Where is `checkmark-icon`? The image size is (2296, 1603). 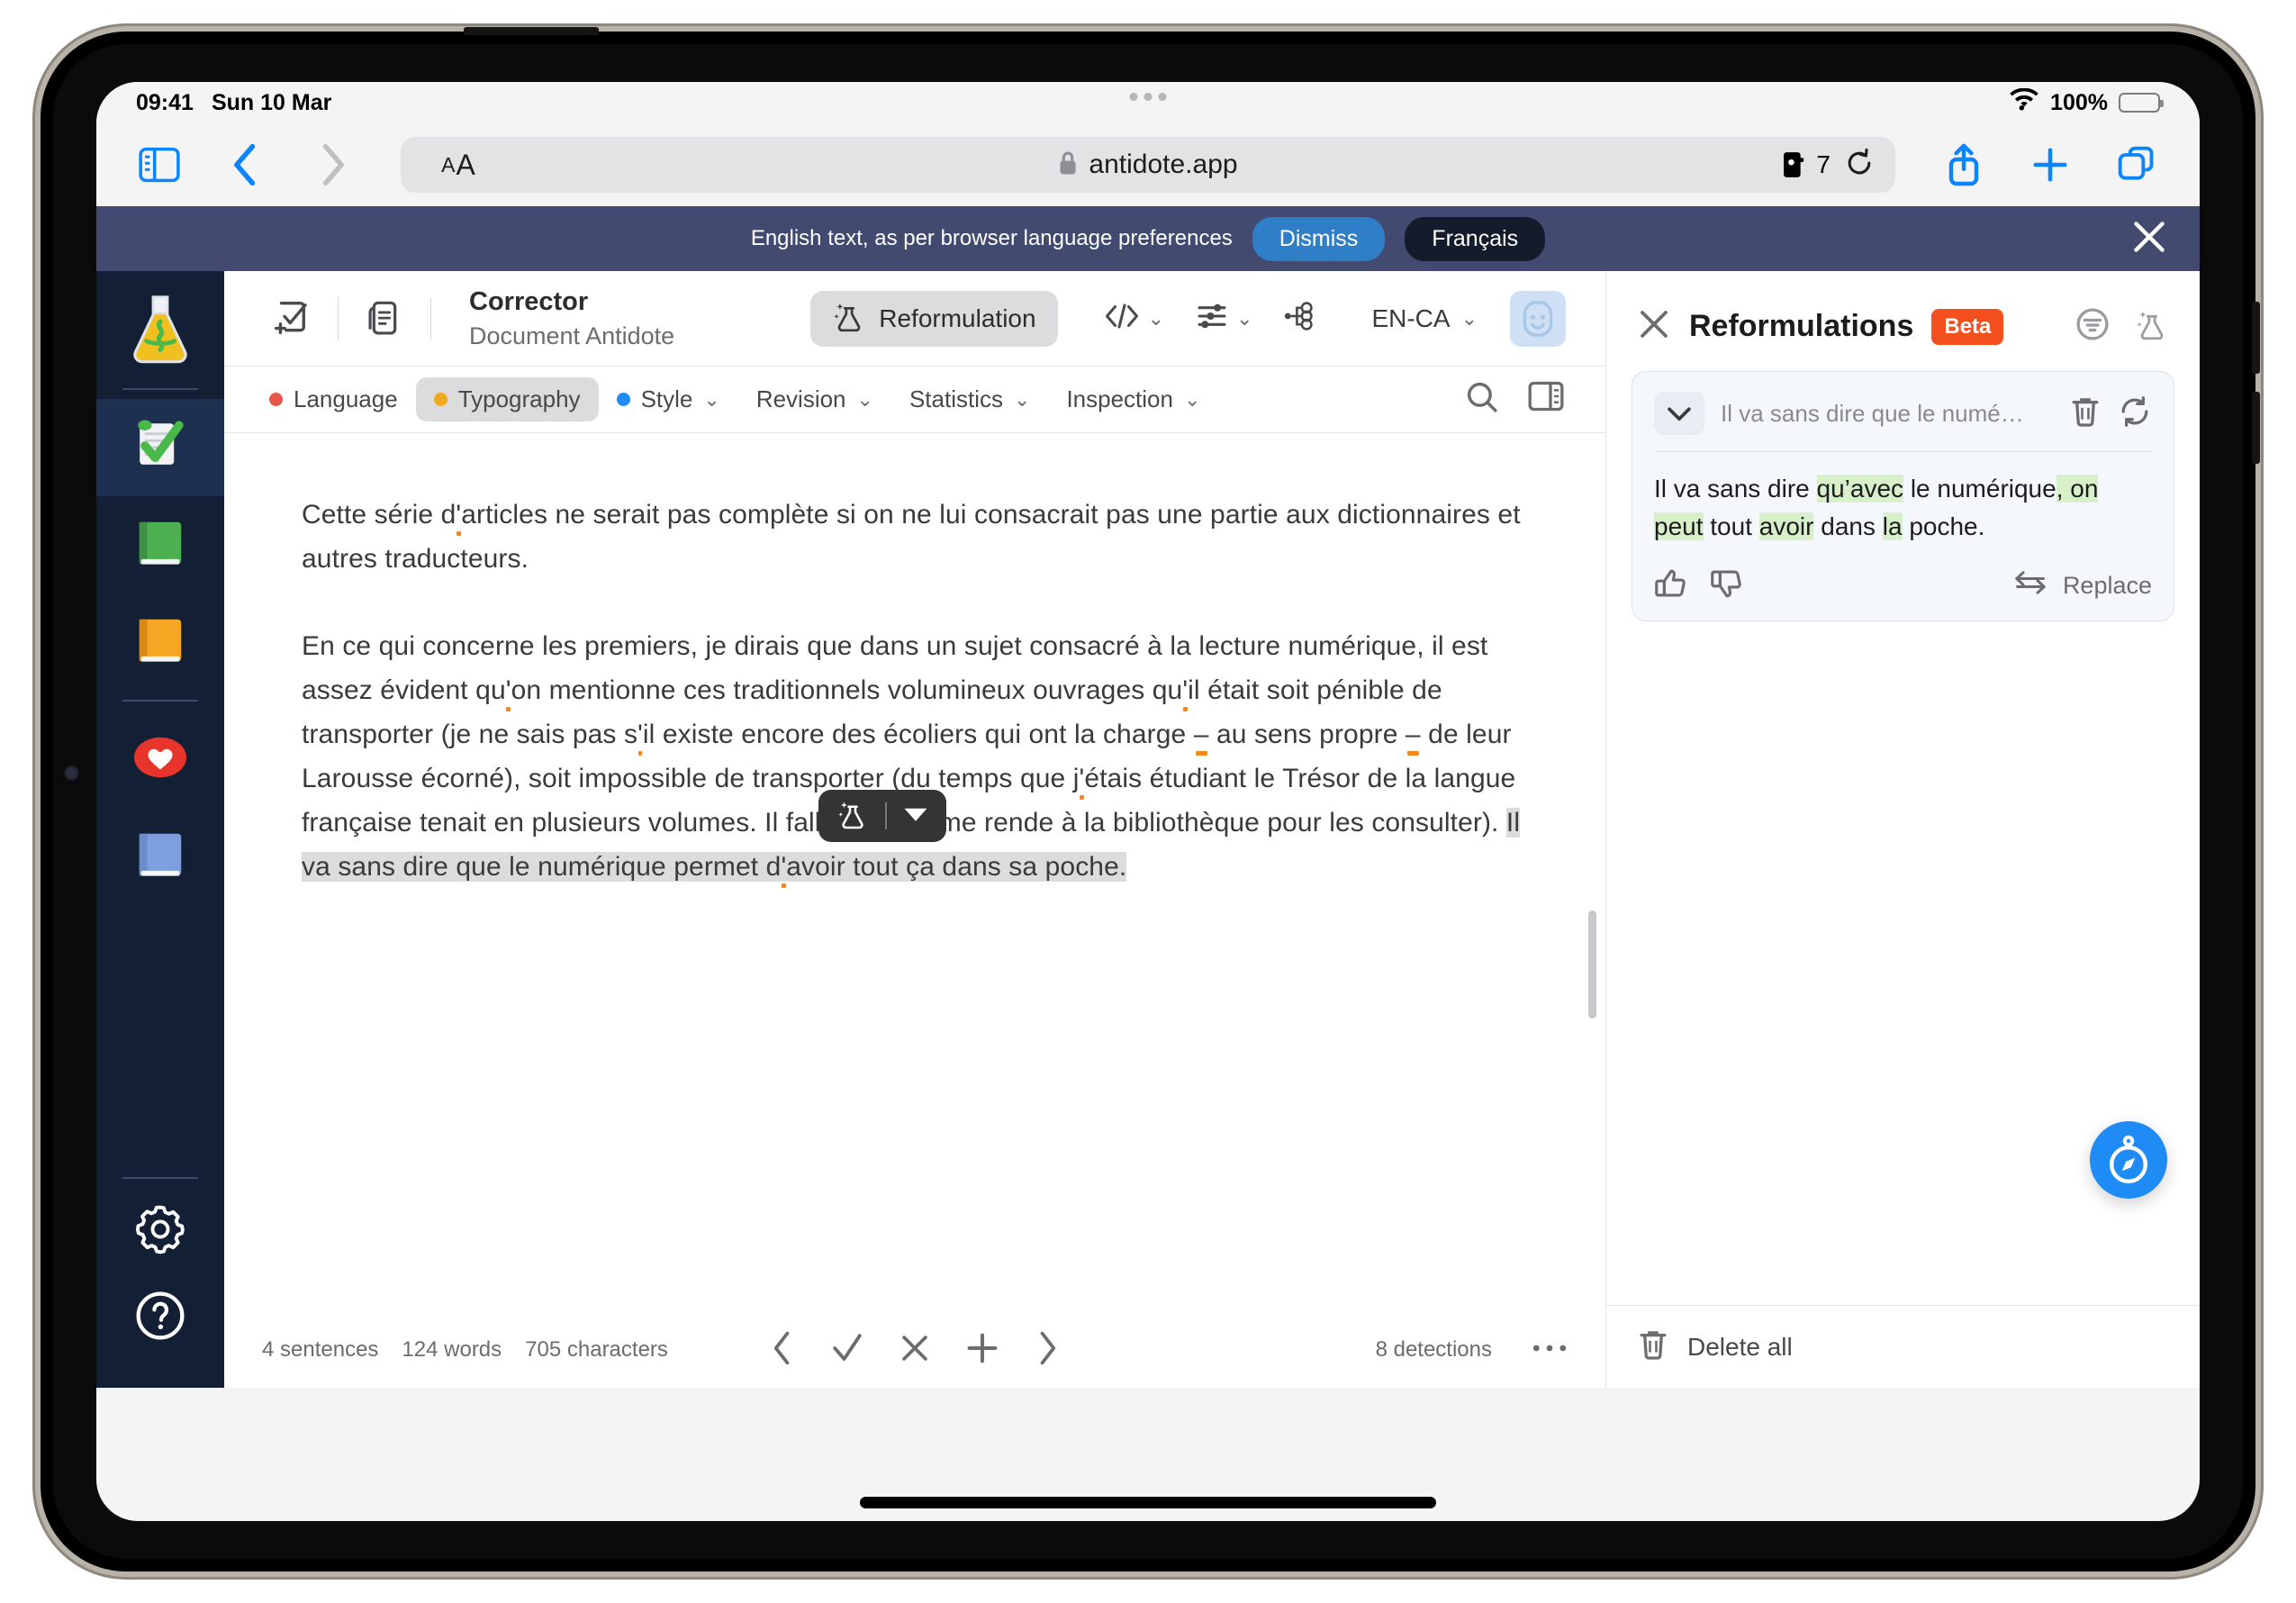
checkmark-icon is located at coordinates (847, 1350).